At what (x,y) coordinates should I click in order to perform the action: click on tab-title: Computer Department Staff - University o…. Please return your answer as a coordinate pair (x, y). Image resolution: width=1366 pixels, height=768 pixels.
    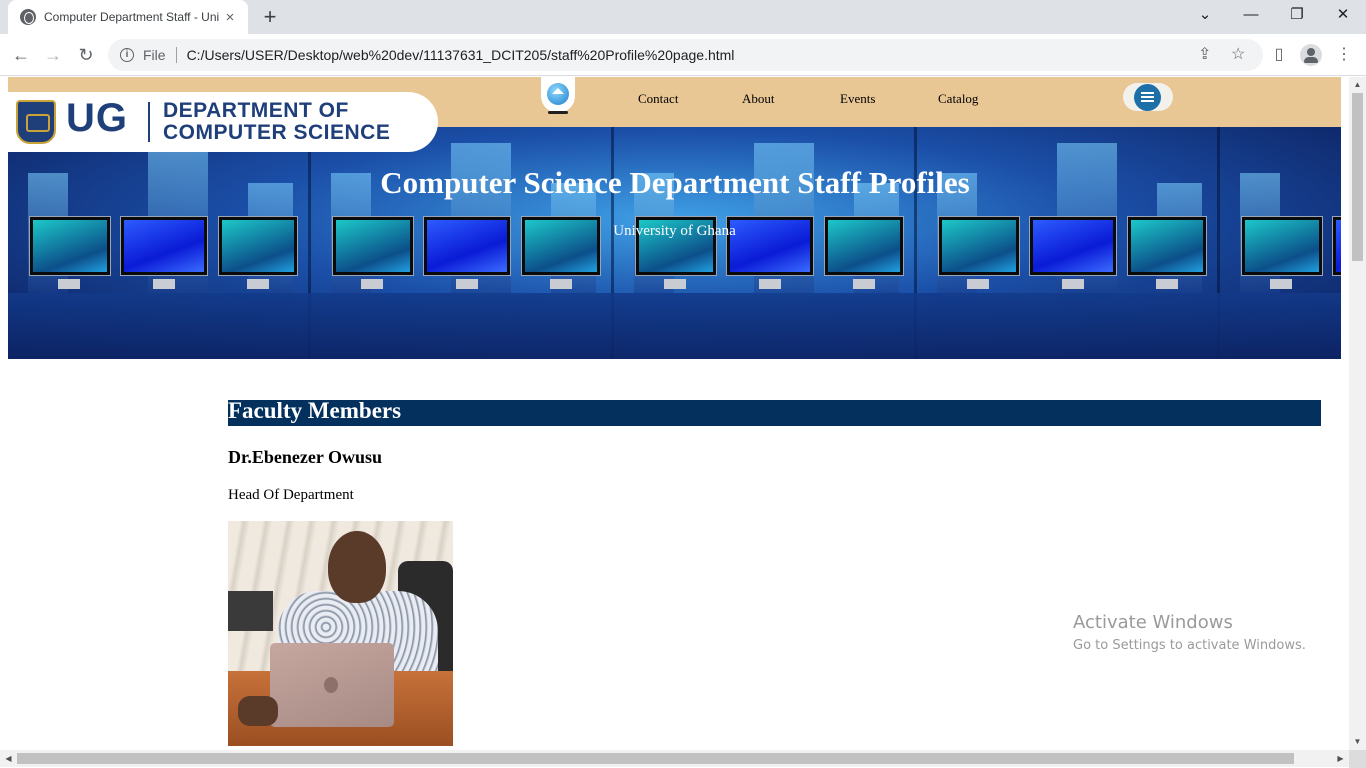
    Looking at the image, I should click on (131, 17).